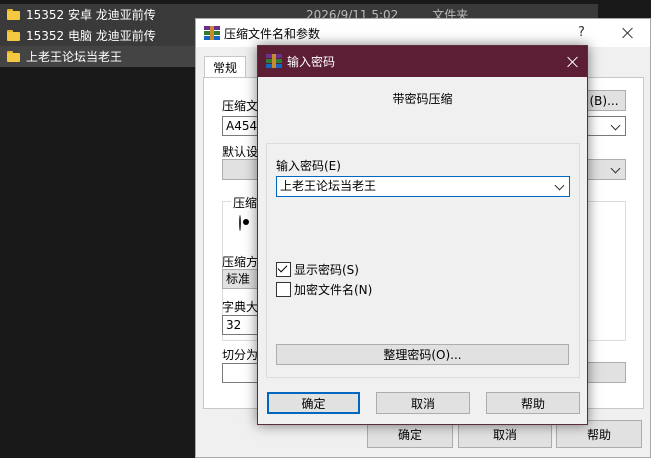 The image size is (651, 458). Describe the element at coordinates (242, 373) in the screenshot. I see `split-input` at that location.